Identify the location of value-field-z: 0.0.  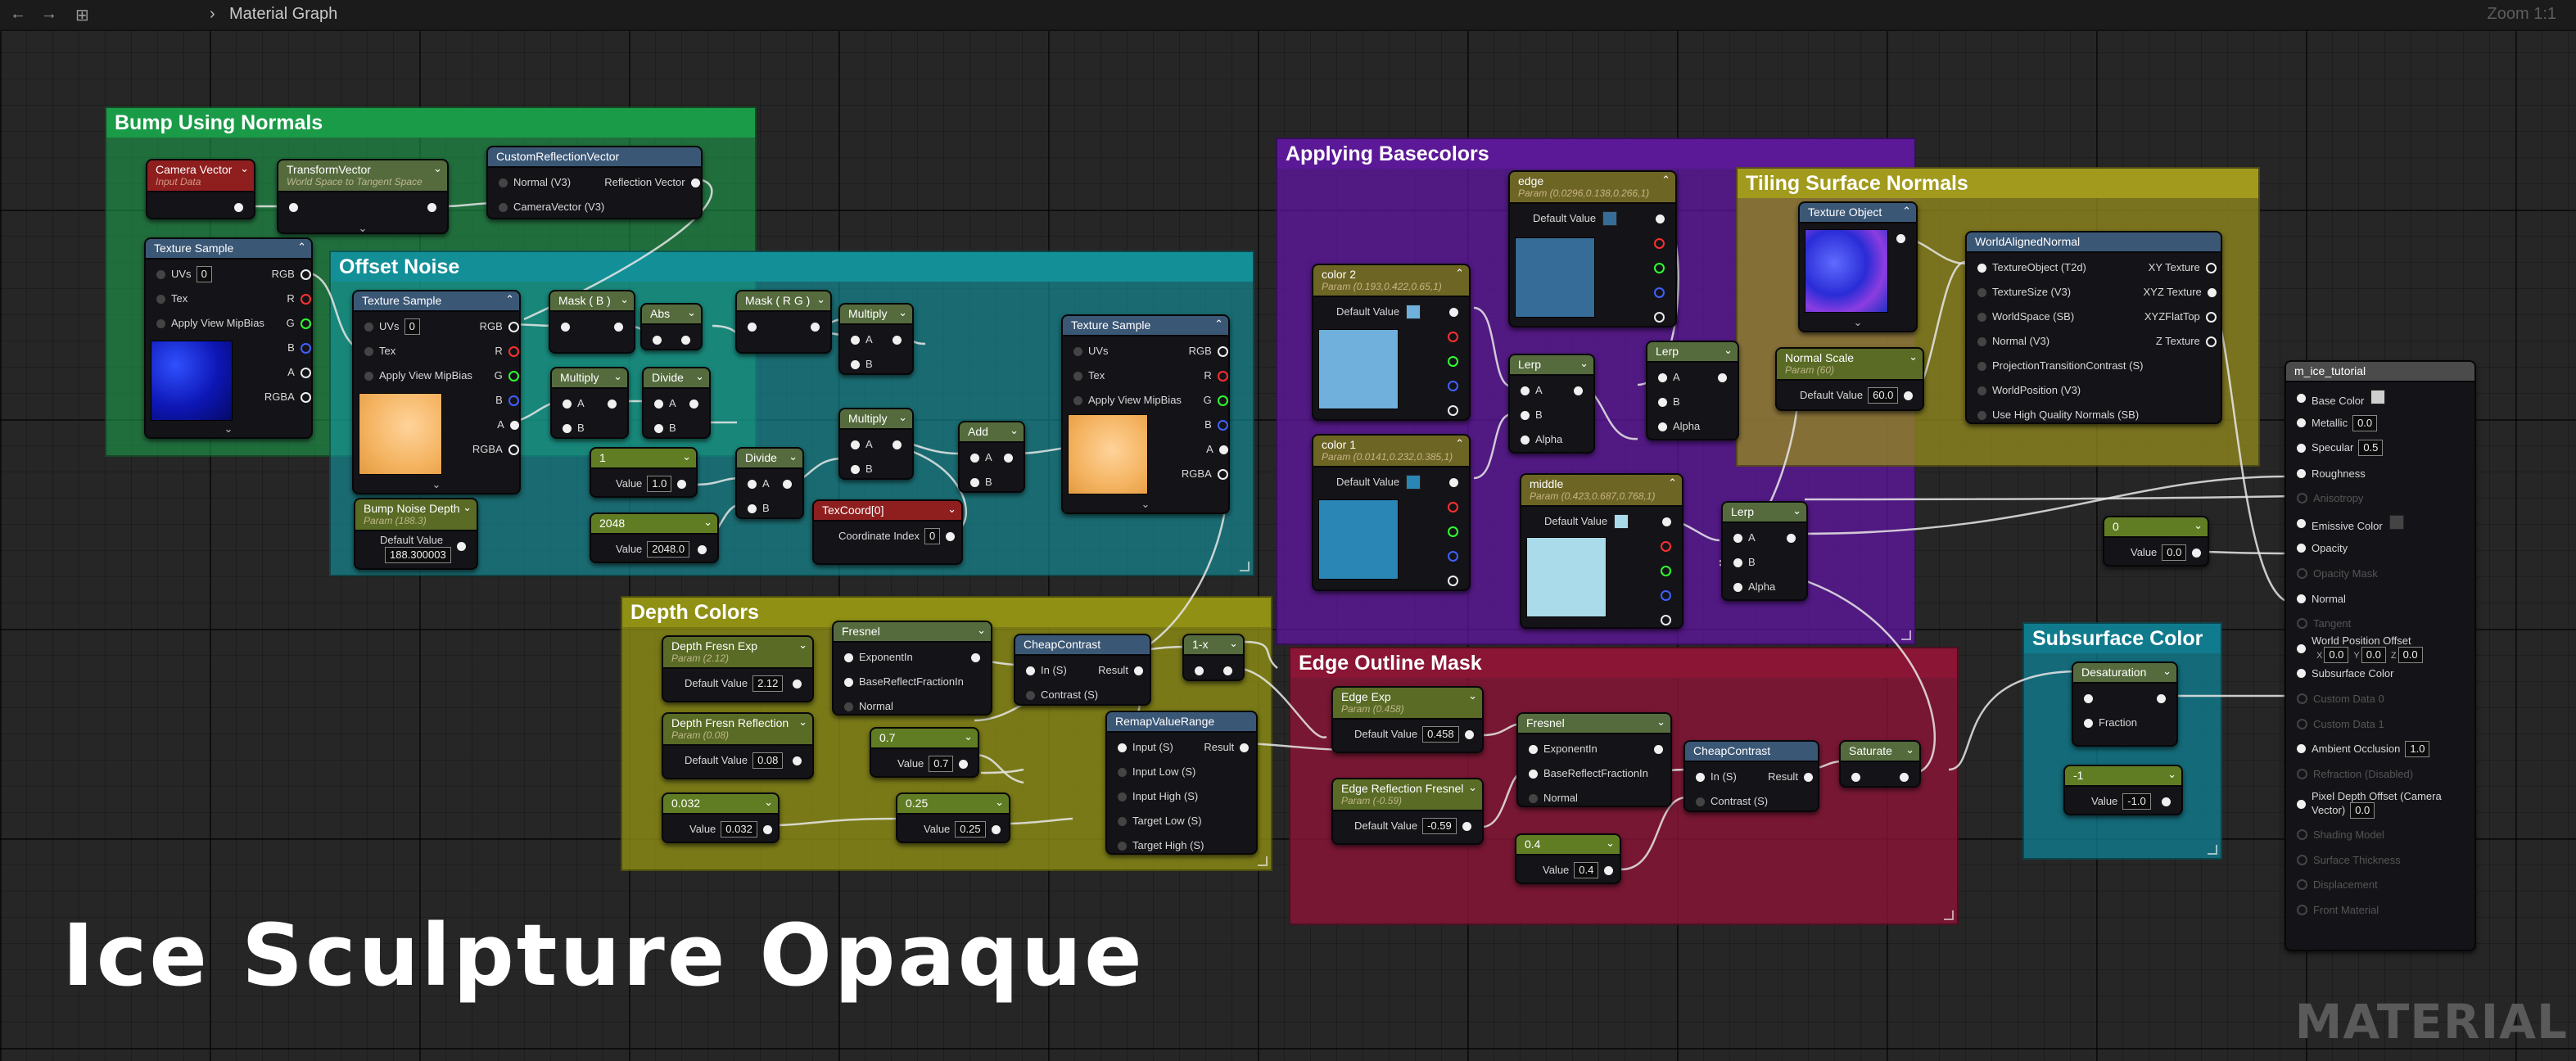
(2410, 655).